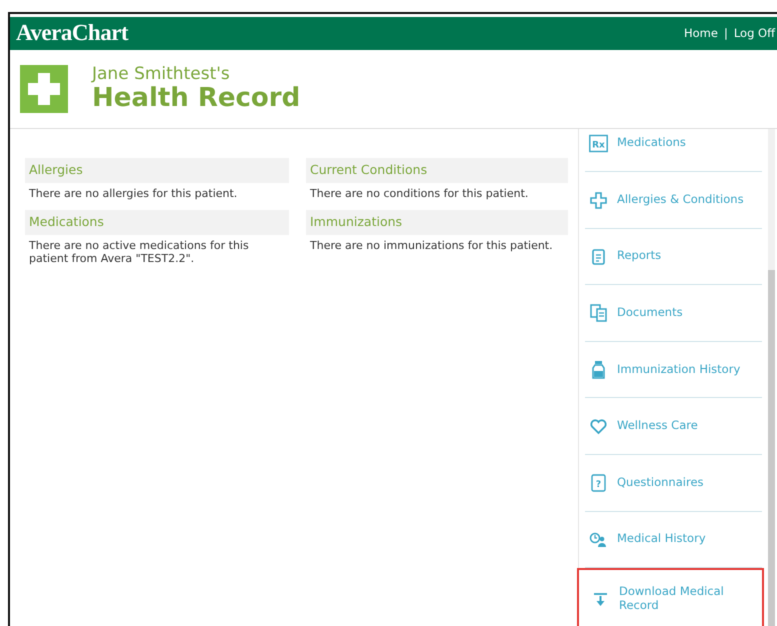 Image resolution: width=777 pixels, height=626 pixels. I want to click on section-text: There are no conditions for this patient., so click(419, 193).